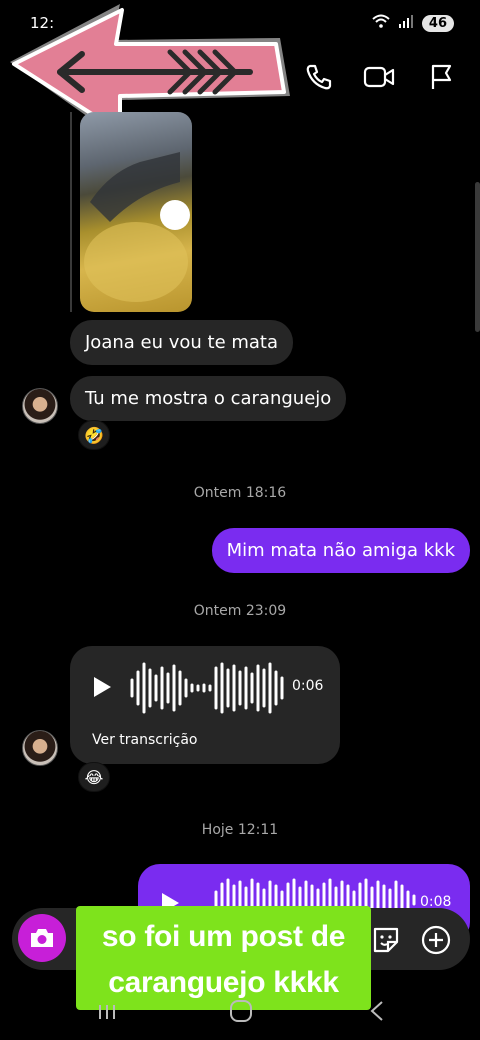 The image size is (480, 1040). Describe the element at coordinates (240, 830) in the screenshot. I see `timestamp: Hoje 12:11` at that location.